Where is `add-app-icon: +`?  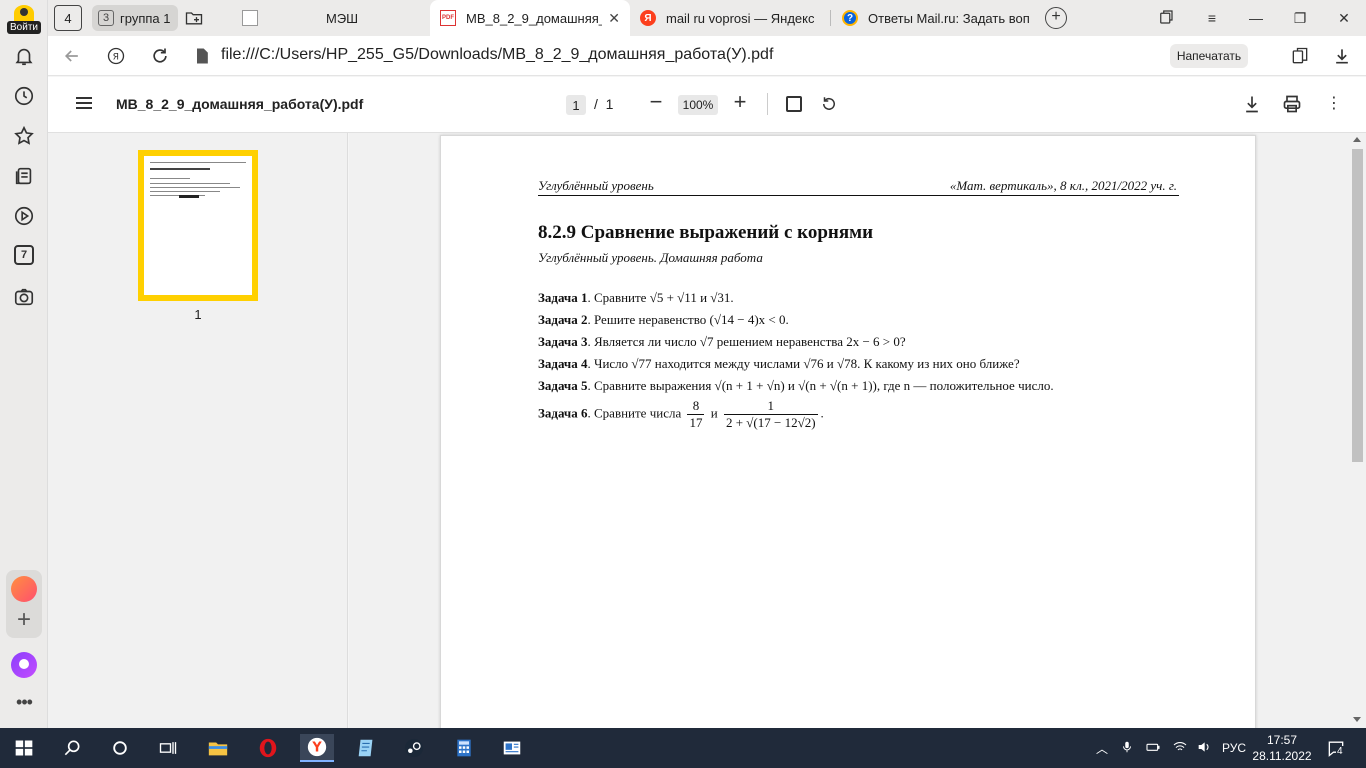
add-app-icon: + is located at coordinates (24, 620).